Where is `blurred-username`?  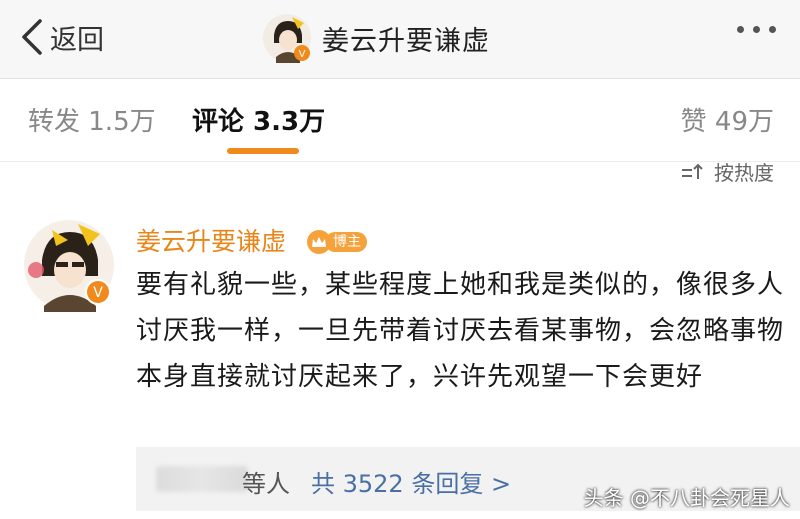
blurred-username is located at coordinates (202, 479).